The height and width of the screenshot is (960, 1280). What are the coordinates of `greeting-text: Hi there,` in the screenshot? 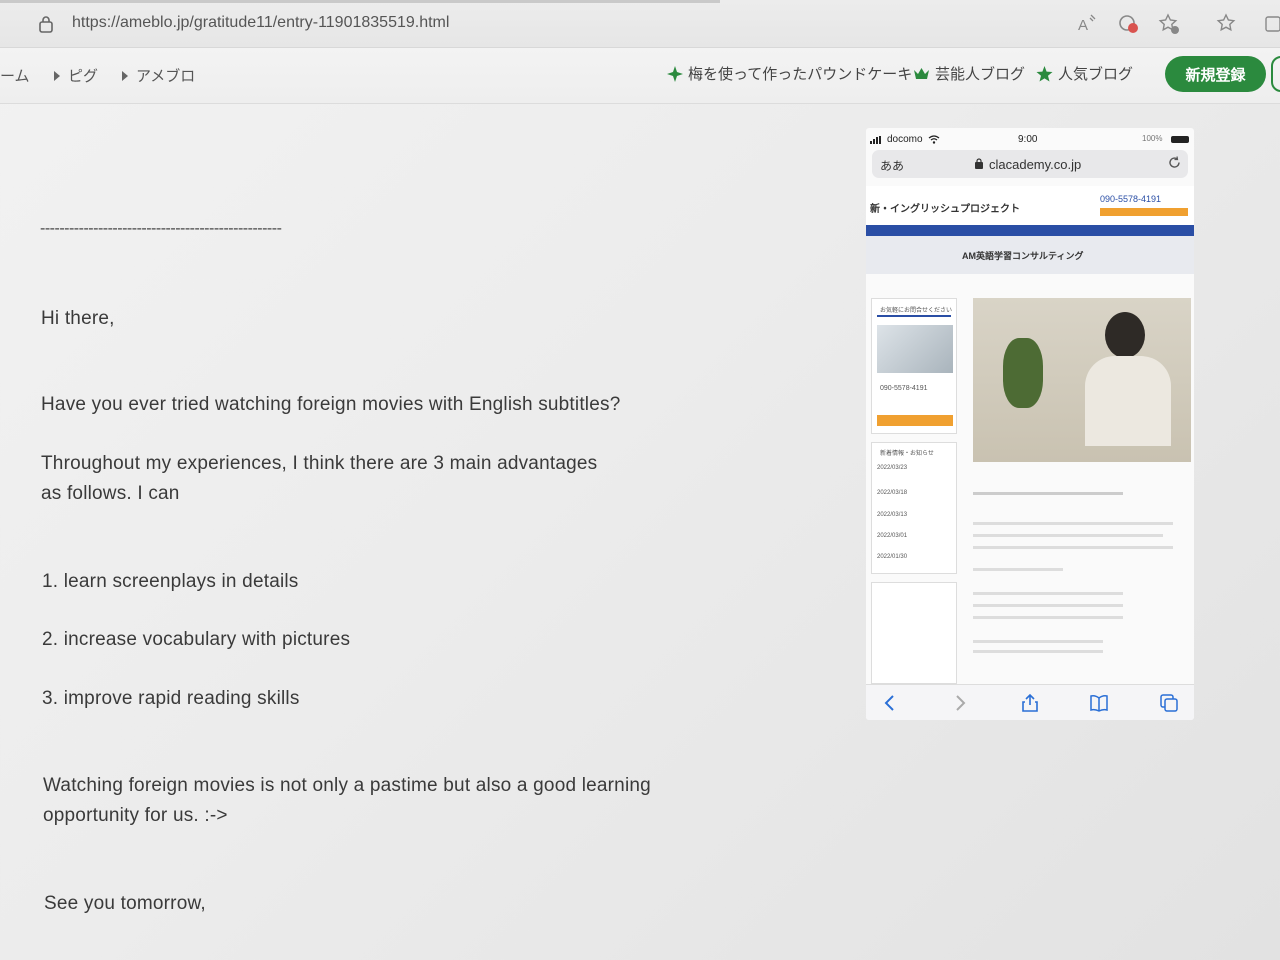 It's located at (78, 318).